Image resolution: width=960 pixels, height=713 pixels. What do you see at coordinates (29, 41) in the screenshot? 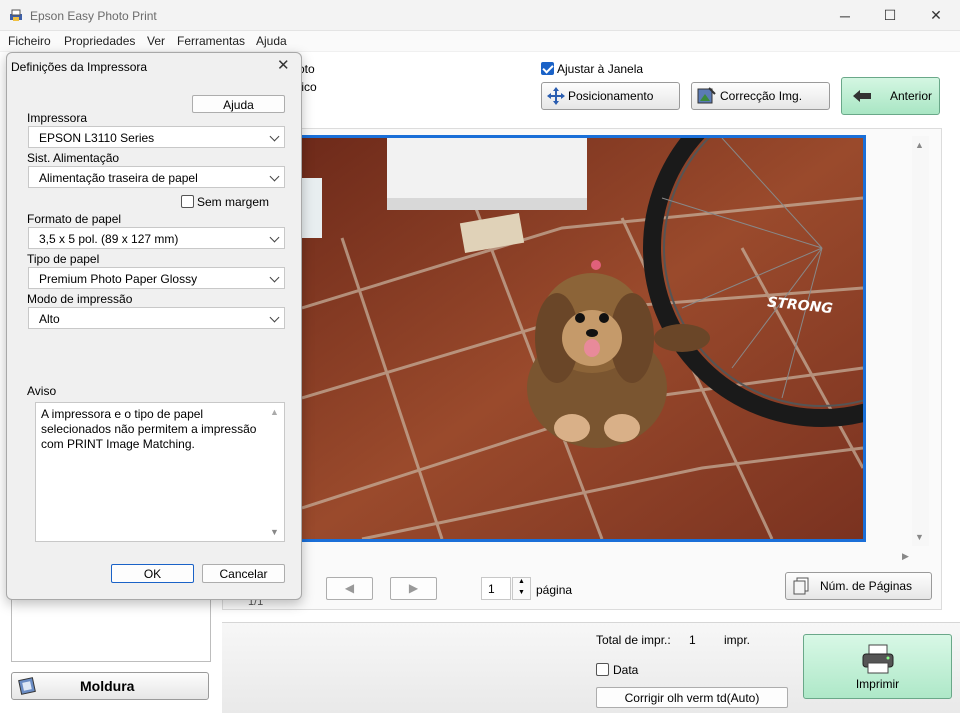
I see `menu-ficheiro: Ficheiro` at bounding box center [29, 41].